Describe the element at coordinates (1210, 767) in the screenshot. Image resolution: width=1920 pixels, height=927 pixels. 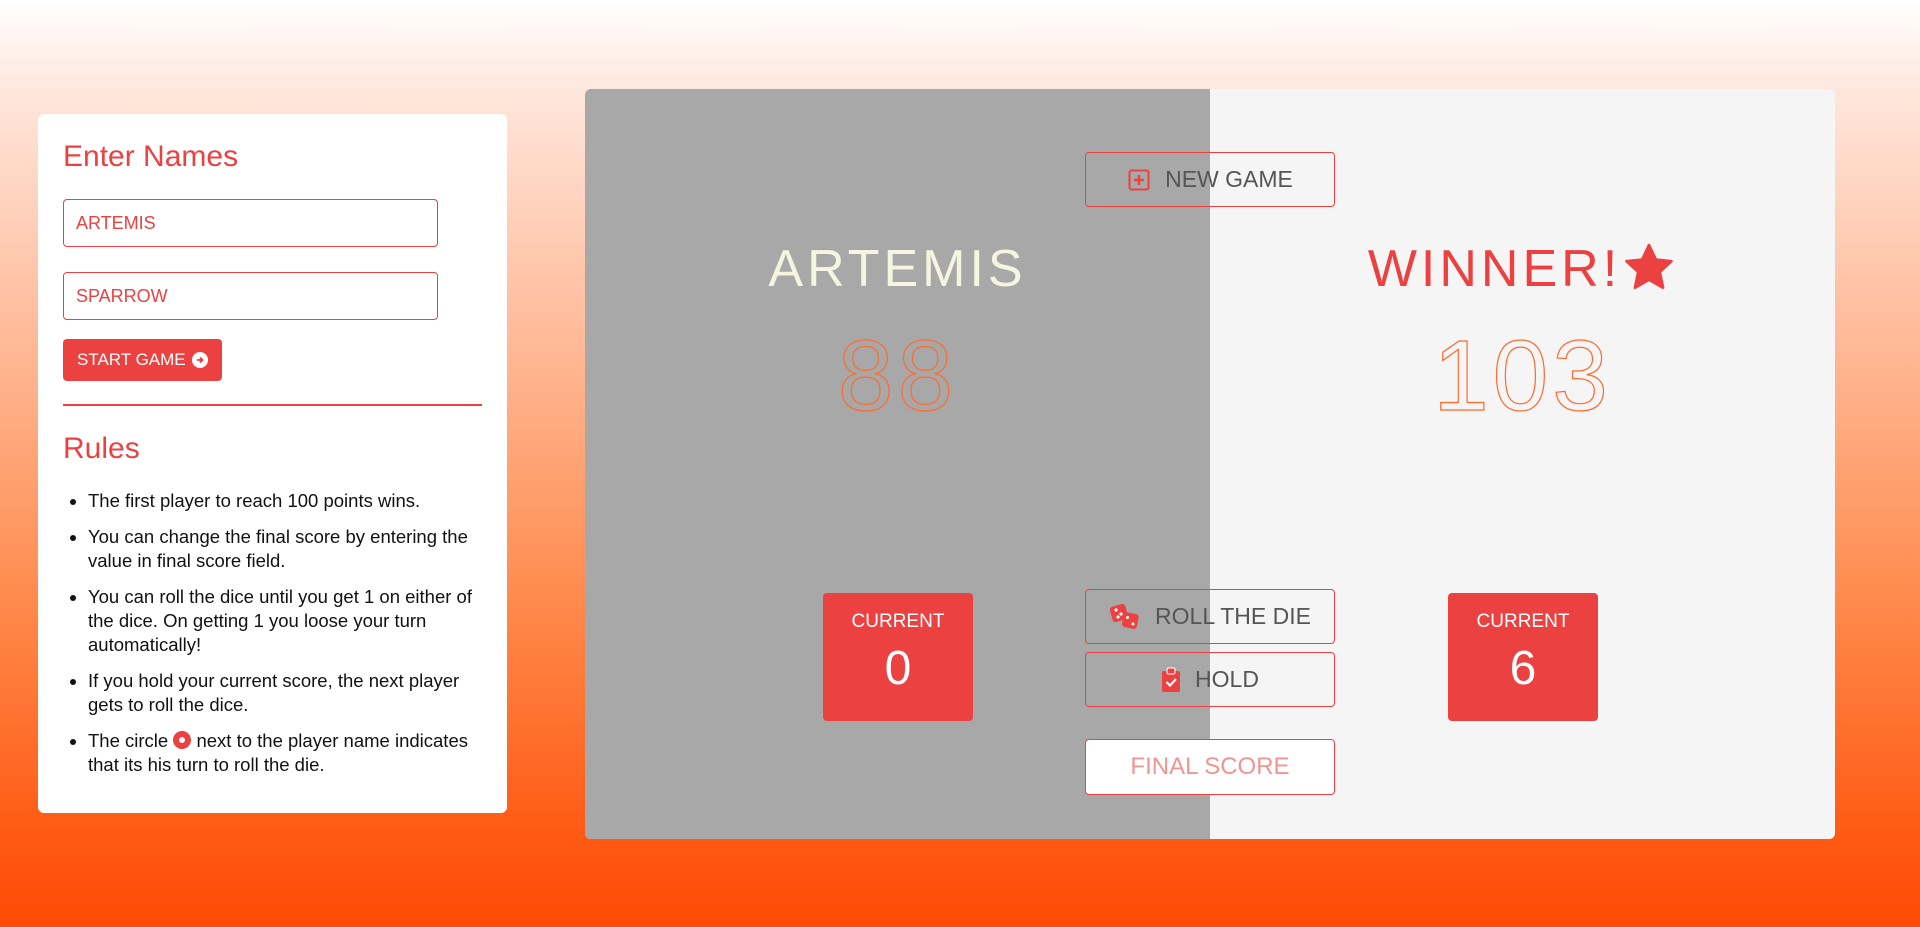
I see `final-score-input` at that location.